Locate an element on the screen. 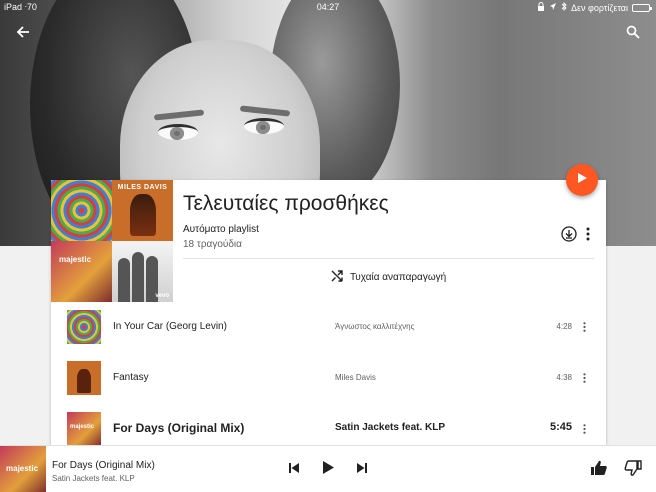  now-playing-artist: Satin Jackets feat. KLP is located at coordinates (93, 478).